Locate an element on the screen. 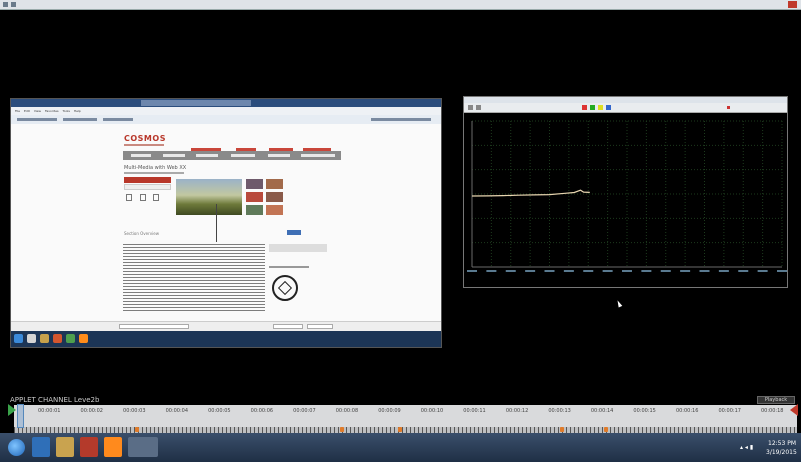  menu-icon is located at coordinates (13, 4).